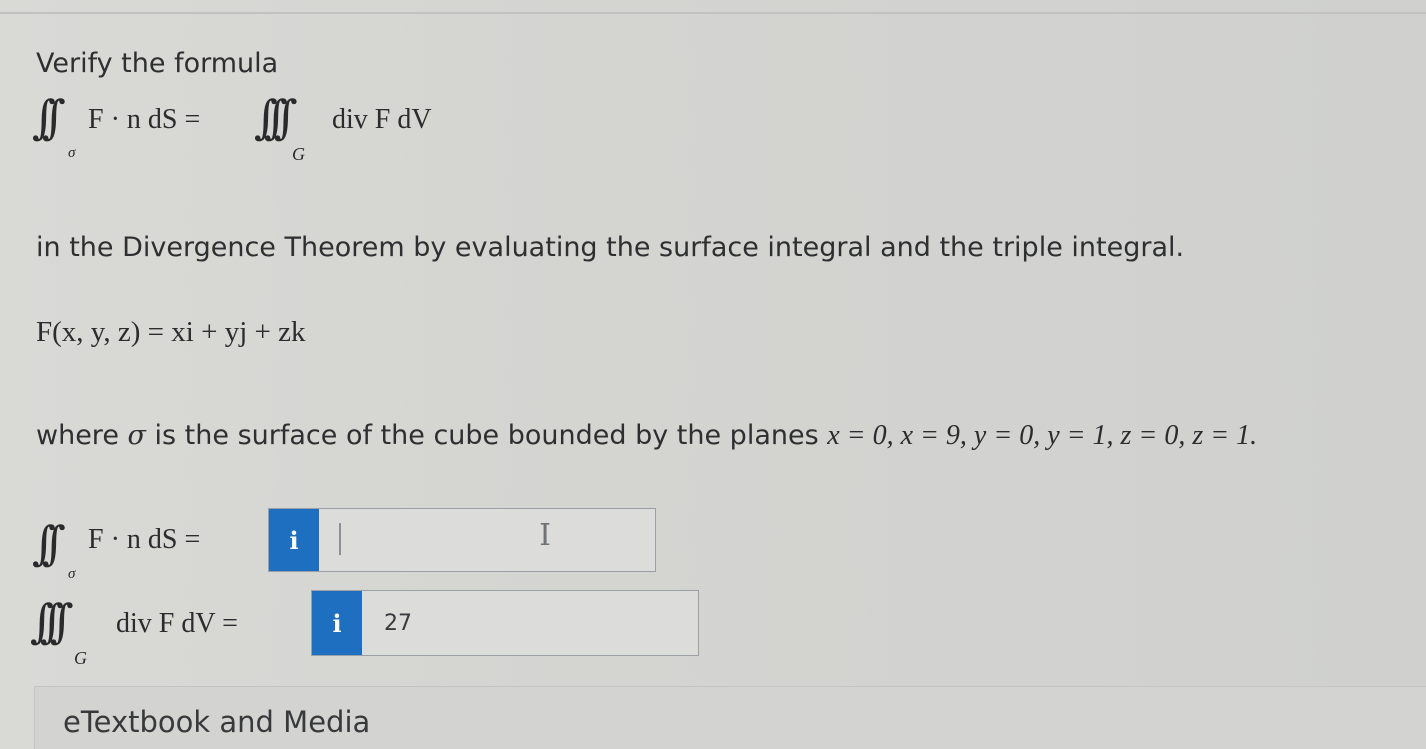 The image size is (1426, 749). Describe the element at coordinates (487, 540) in the screenshot. I see `surface-integral-input: I` at that location.